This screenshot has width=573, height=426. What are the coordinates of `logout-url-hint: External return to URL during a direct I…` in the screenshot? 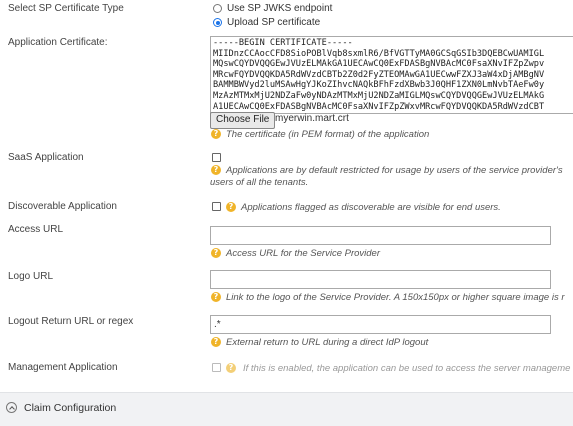 It's located at (327, 342).